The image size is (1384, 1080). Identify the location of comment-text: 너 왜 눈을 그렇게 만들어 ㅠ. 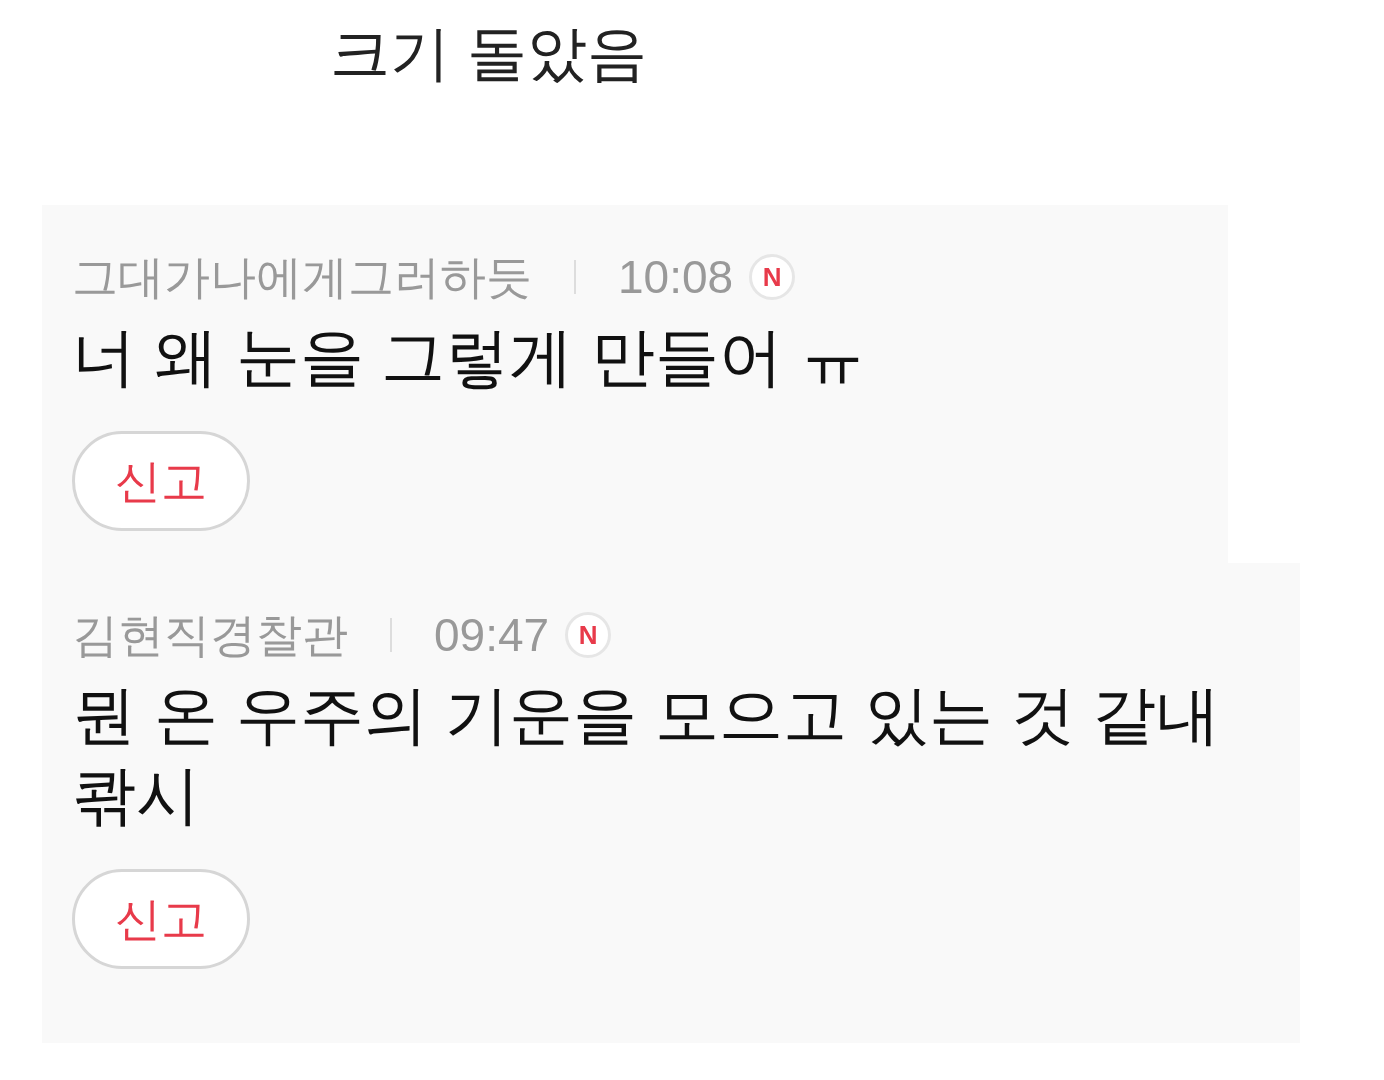
(469, 357).